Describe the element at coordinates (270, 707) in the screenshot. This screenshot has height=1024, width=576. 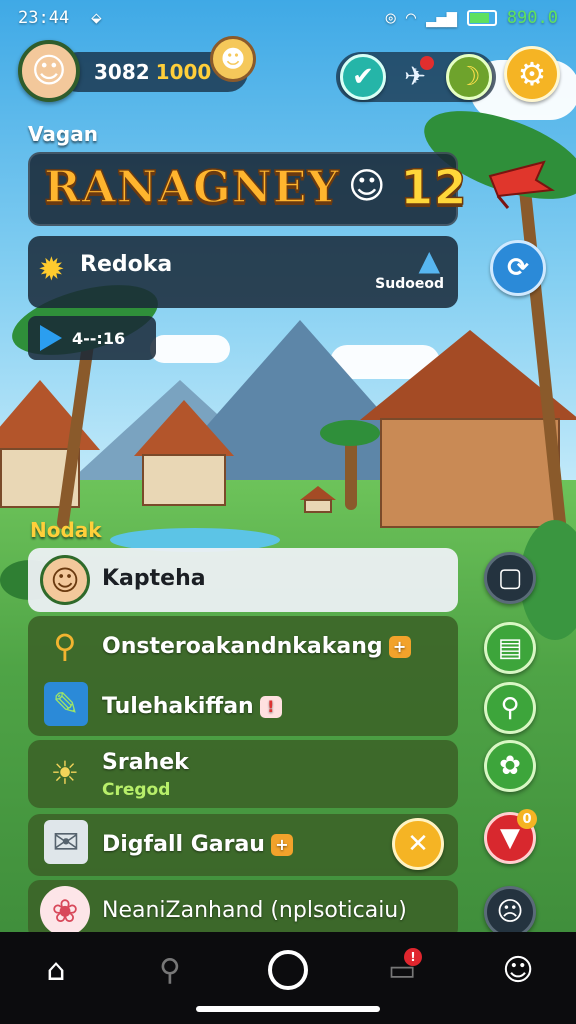
I see `alert-badge: !` at that location.